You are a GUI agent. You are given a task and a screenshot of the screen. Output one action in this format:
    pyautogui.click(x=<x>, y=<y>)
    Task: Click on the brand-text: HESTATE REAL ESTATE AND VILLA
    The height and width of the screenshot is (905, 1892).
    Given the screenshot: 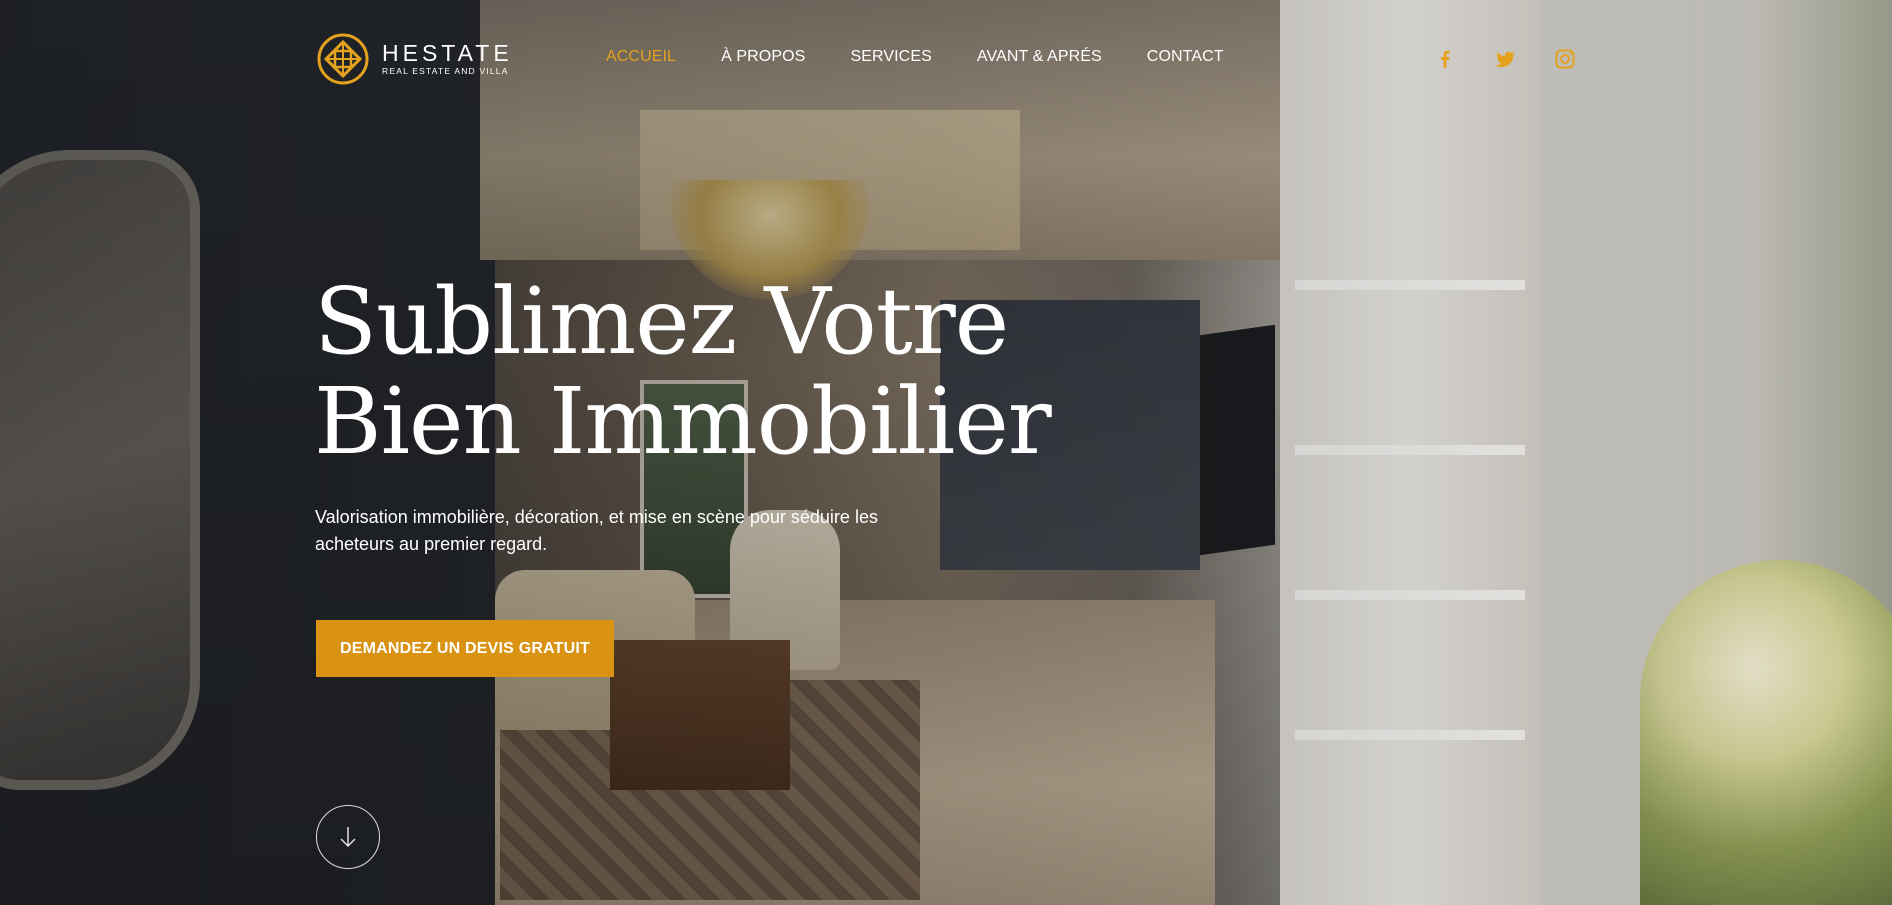 What is the action you would take?
    pyautogui.click(x=447, y=59)
    